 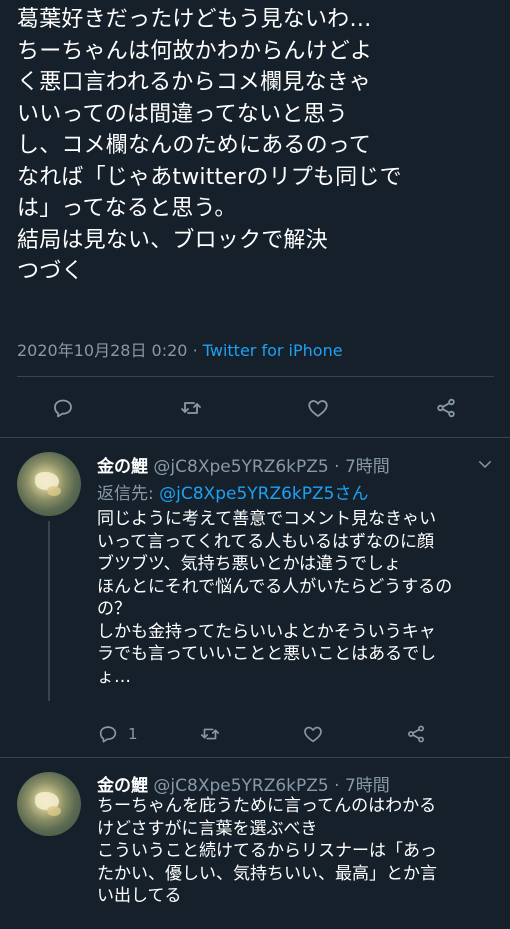 I want to click on reply-to-label: 返信先:, so click(x=125, y=494).